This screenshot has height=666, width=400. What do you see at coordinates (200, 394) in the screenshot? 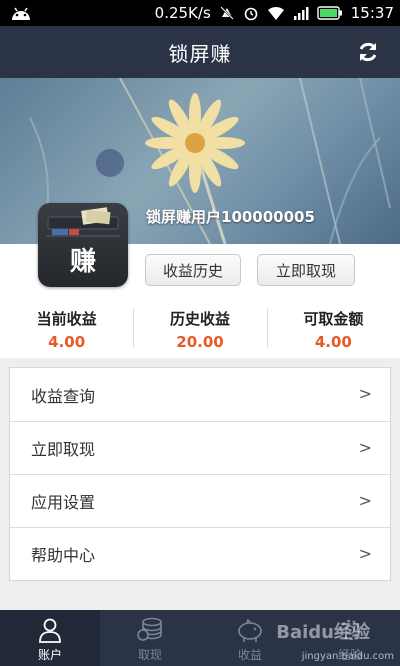
I see `menu-item-income-query: 收益查询 >` at bounding box center [200, 394].